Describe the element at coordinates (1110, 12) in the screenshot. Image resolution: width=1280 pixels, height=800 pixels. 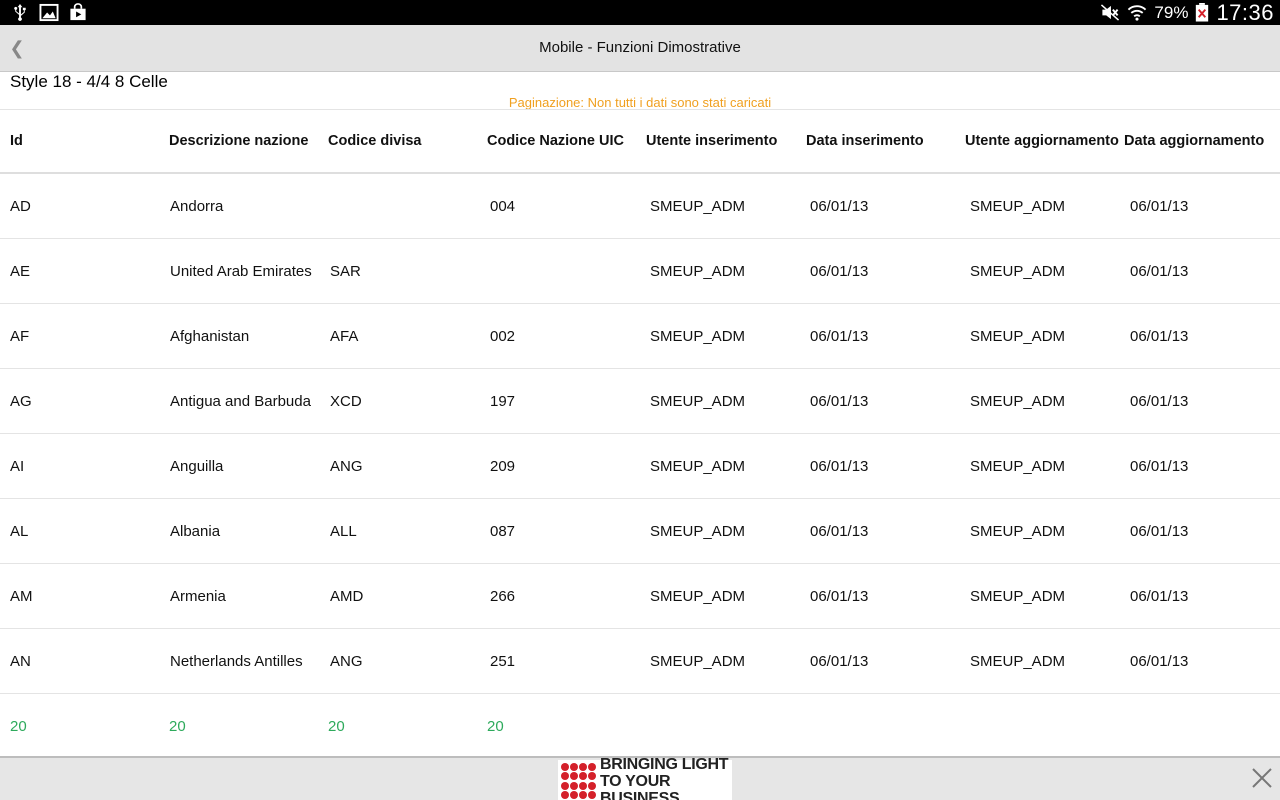
I see `mute-icon` at that location.